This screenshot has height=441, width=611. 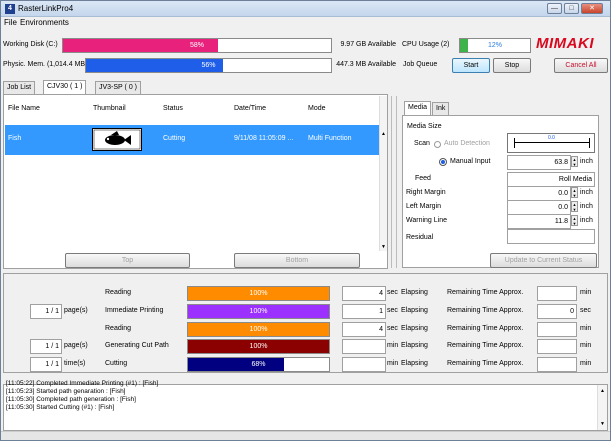 I want to click on phys-mem-bar: 56%, so click(x=208, y=65).